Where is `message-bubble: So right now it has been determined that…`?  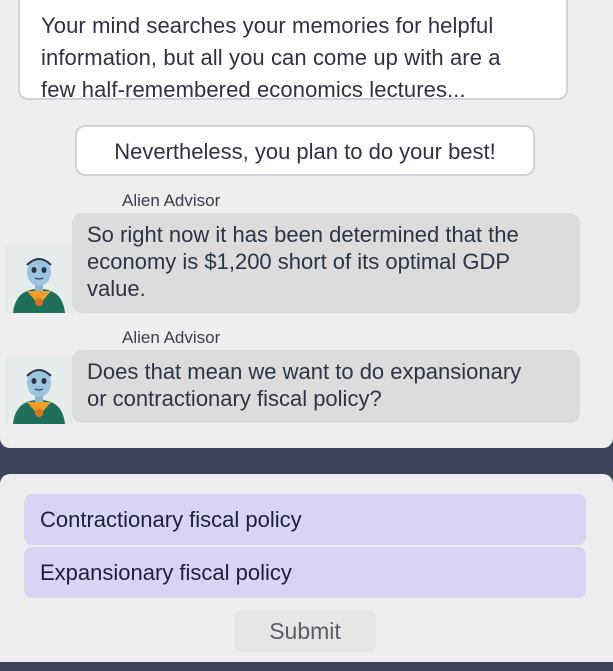 message-bubble: So right now it has been determined that… is located at coordinates (326, 263).